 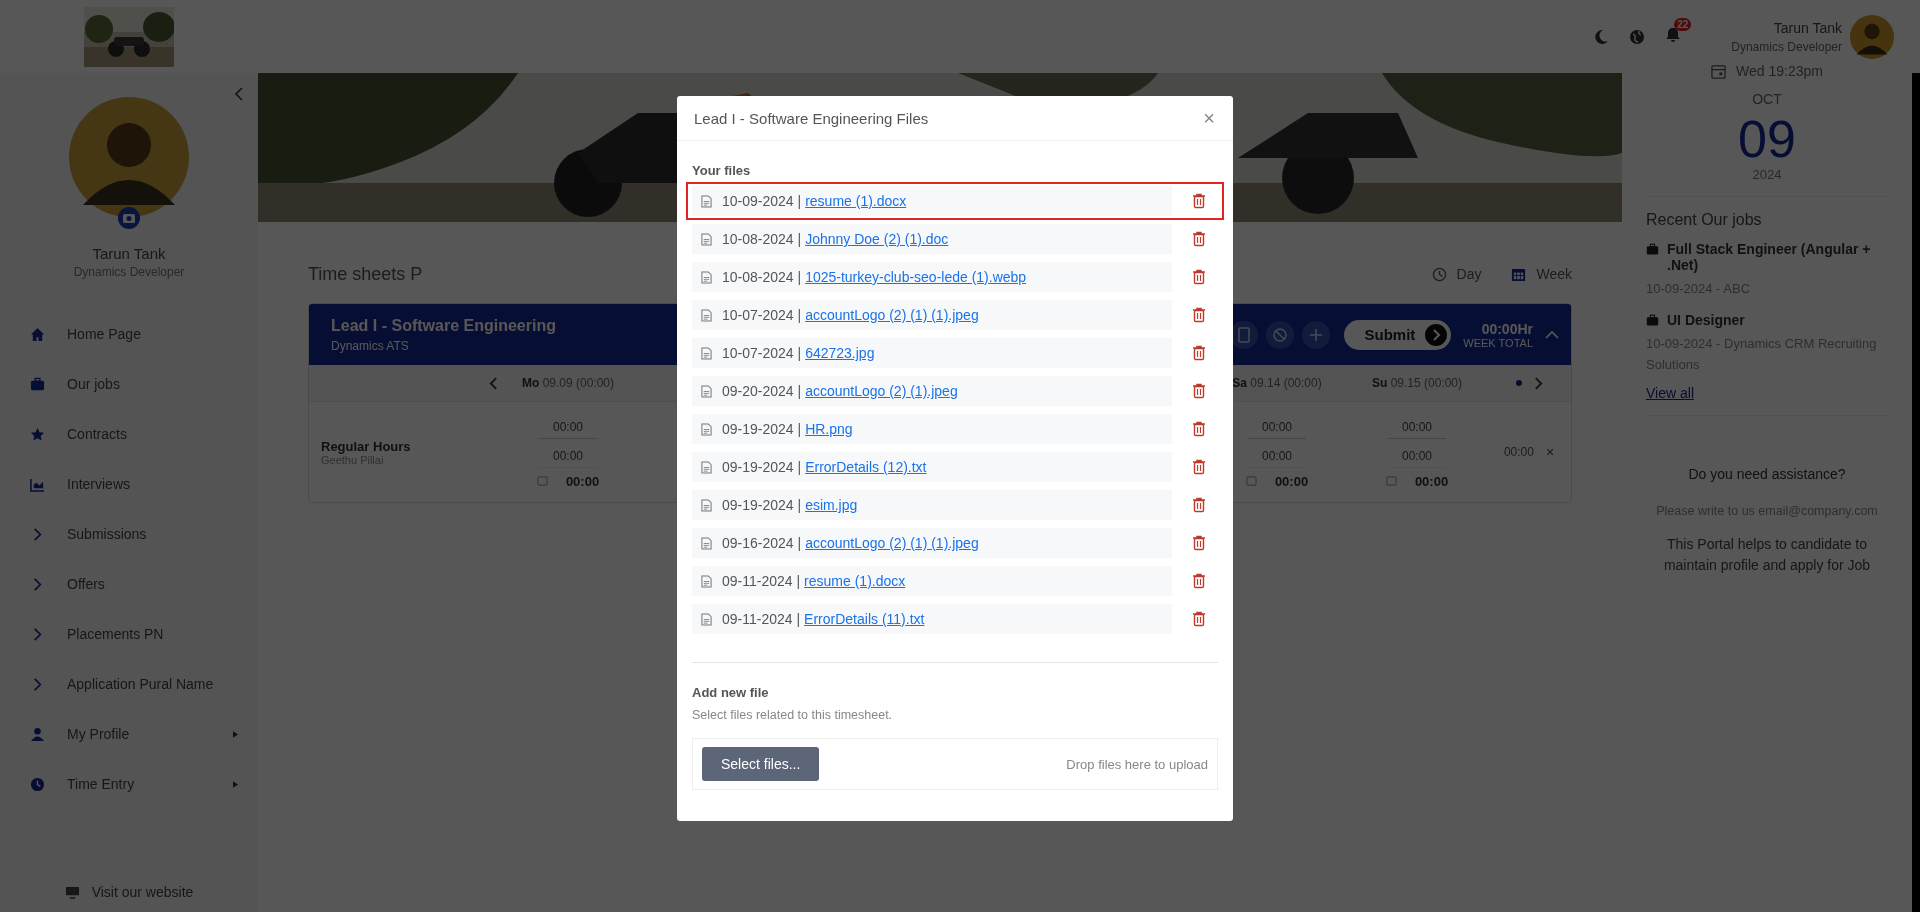 I want to click on menu-item: Offers, so click(x=129, y=584).